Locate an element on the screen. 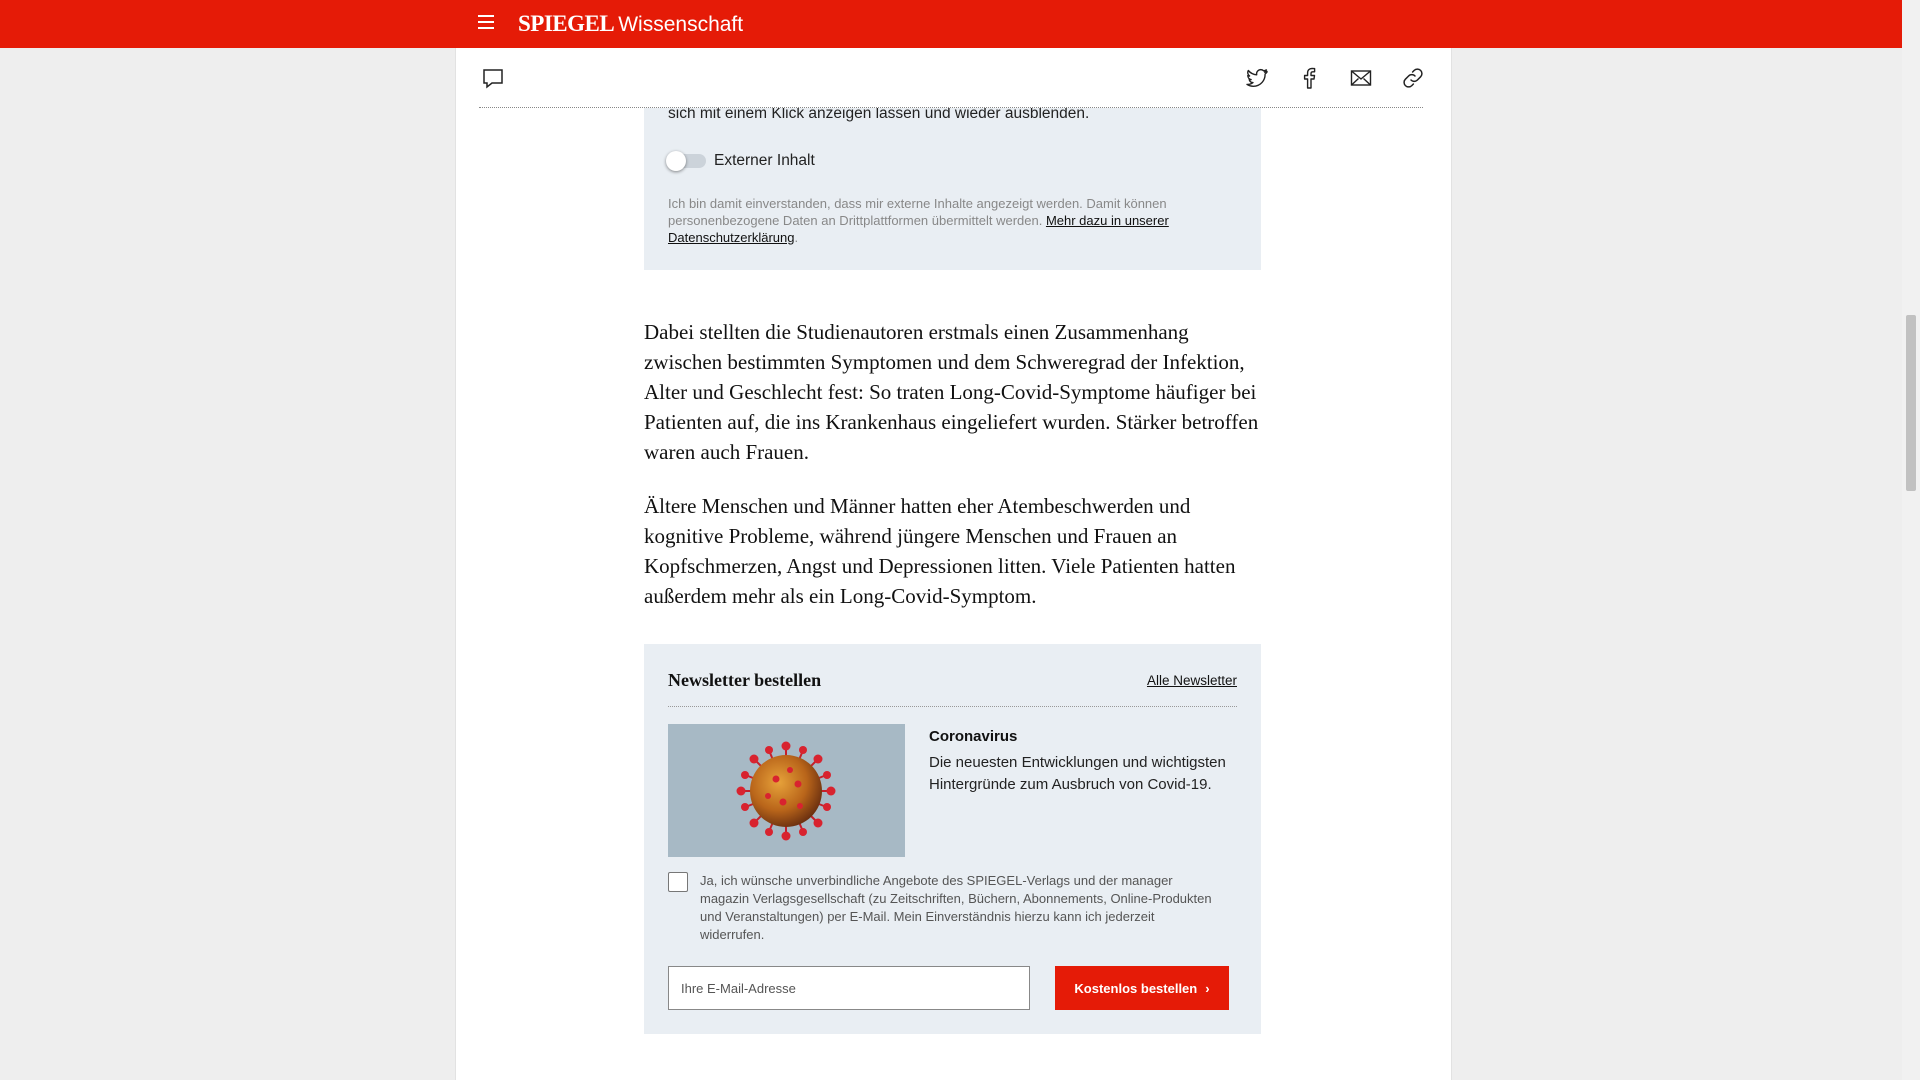 The image size is (1920, 1080). toggle-knob is located at coordinates (676, 161).